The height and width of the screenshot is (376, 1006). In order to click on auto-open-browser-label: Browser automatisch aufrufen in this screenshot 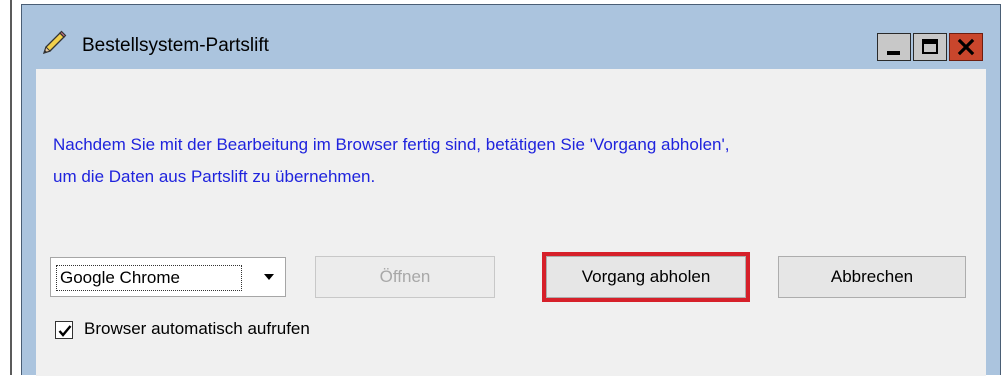, I will do `click(197, 329)`.